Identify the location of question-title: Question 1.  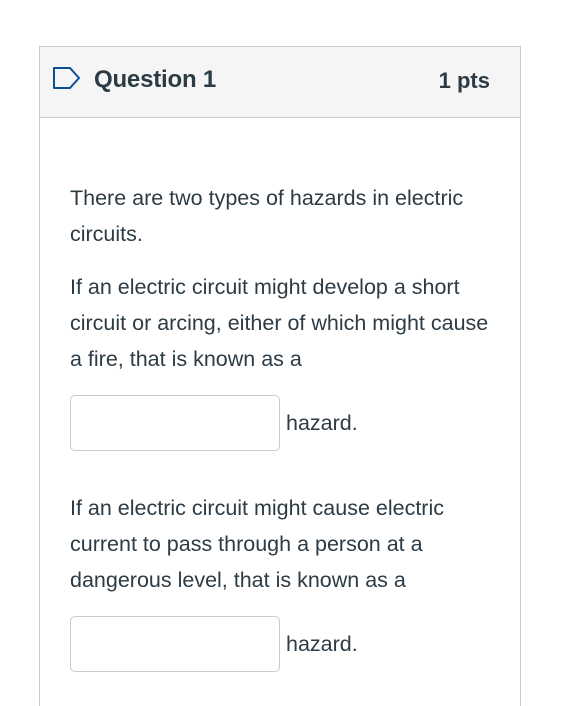
(155, 79).